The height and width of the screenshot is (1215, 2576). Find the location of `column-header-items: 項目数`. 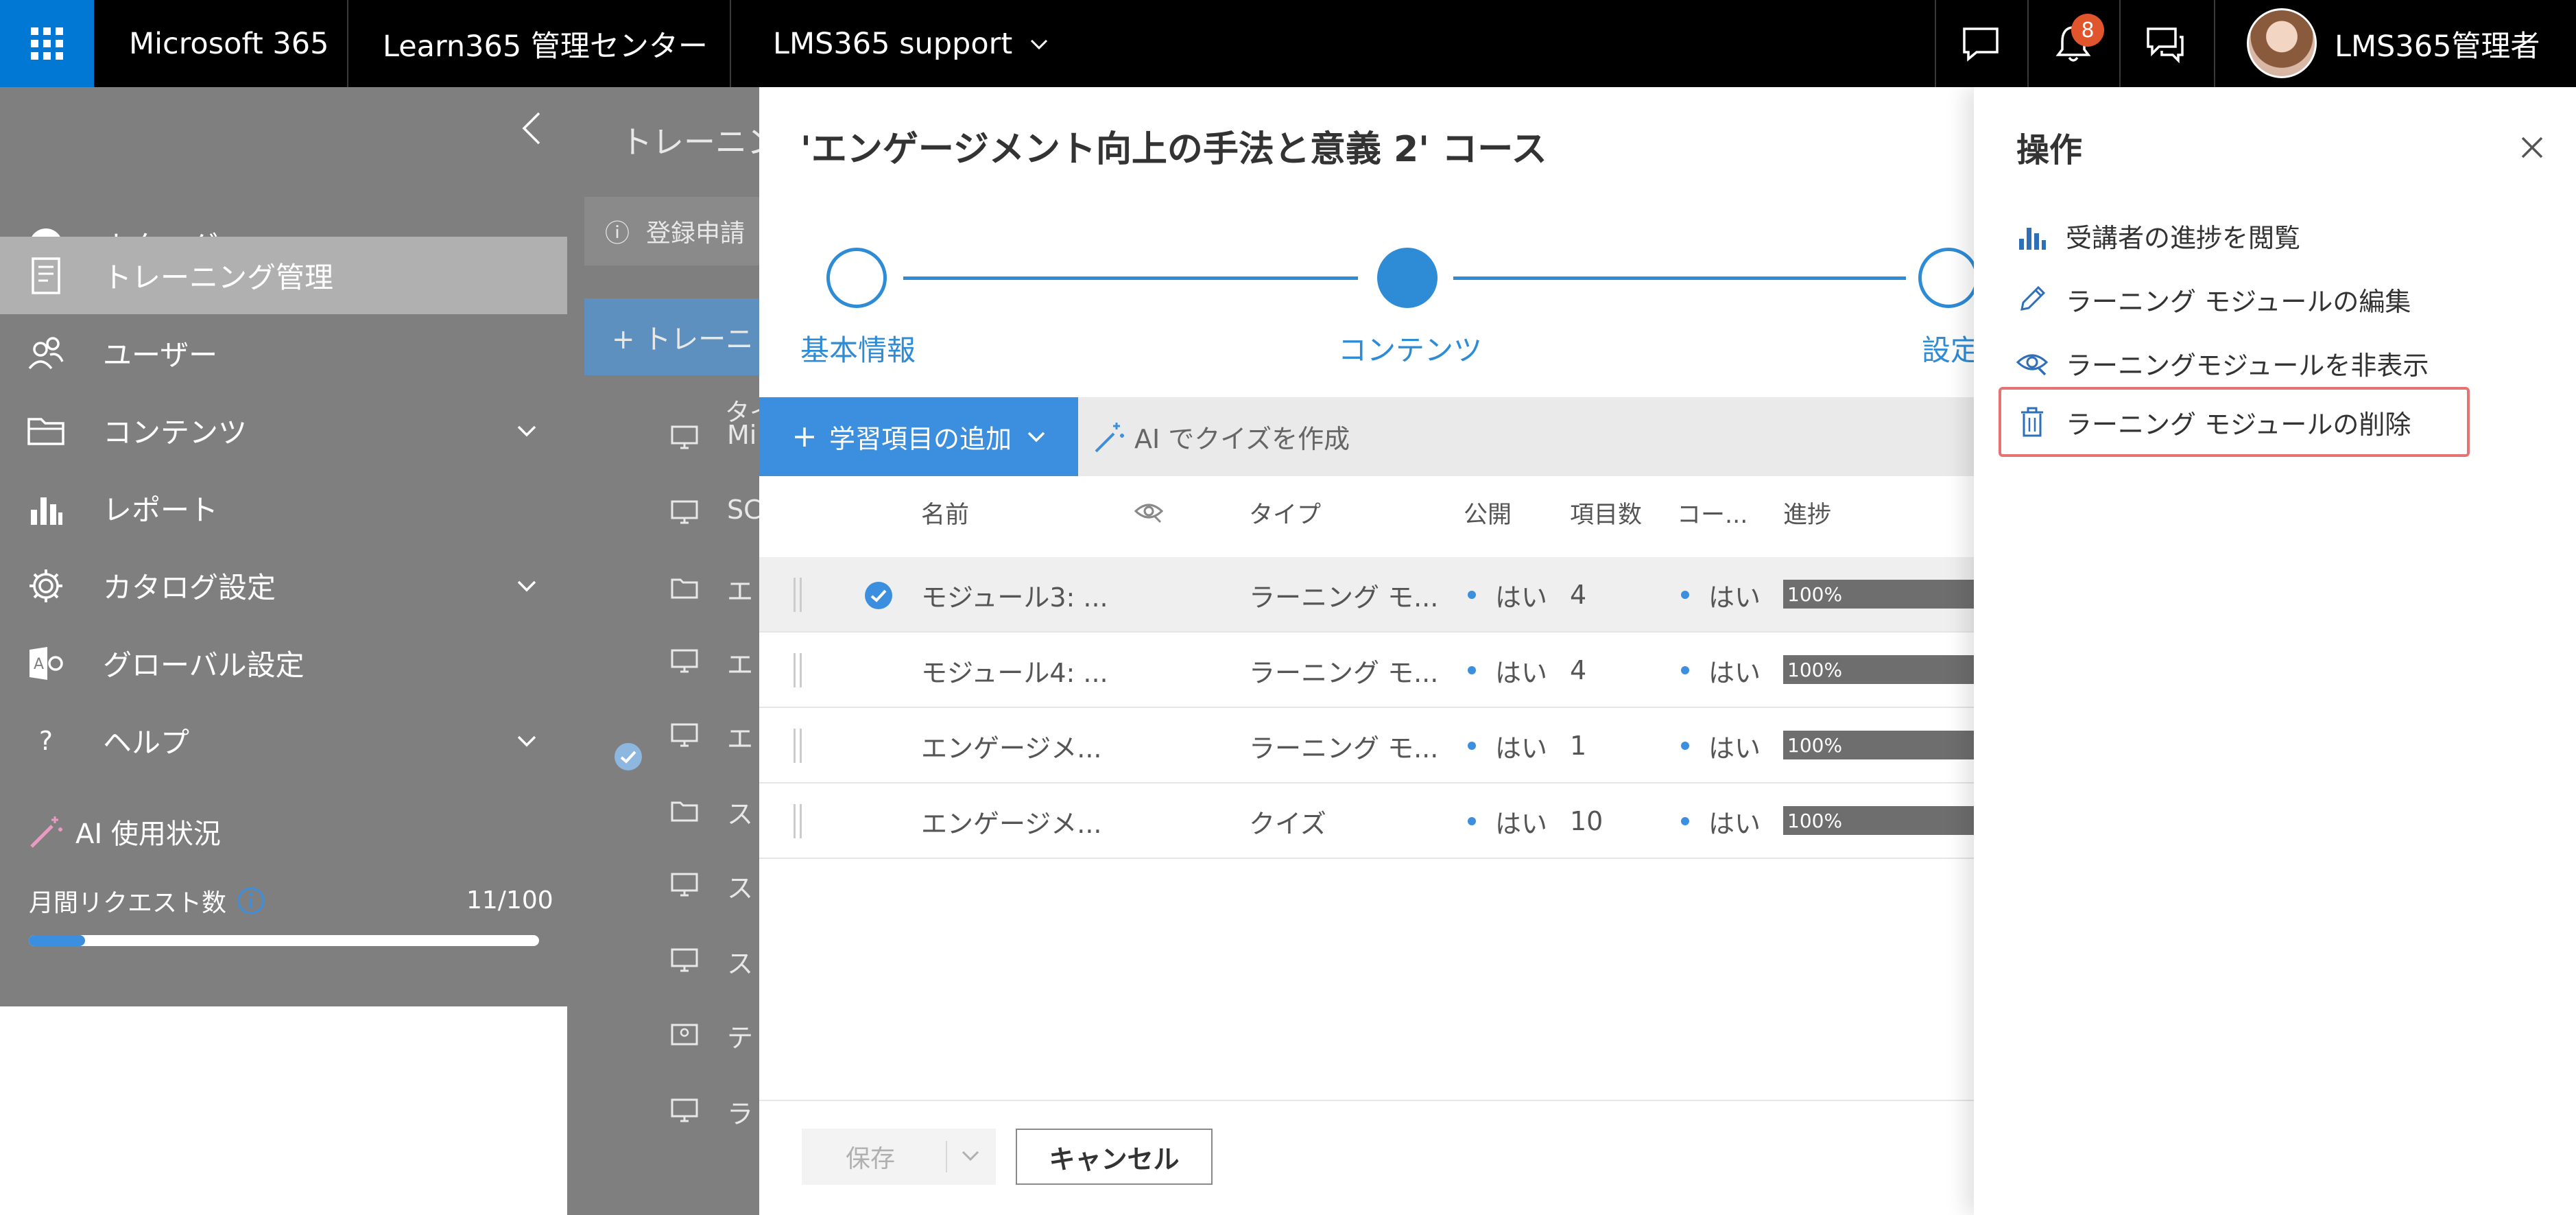

column-header-items: 項目数 is located at coordinates (1606, 512).